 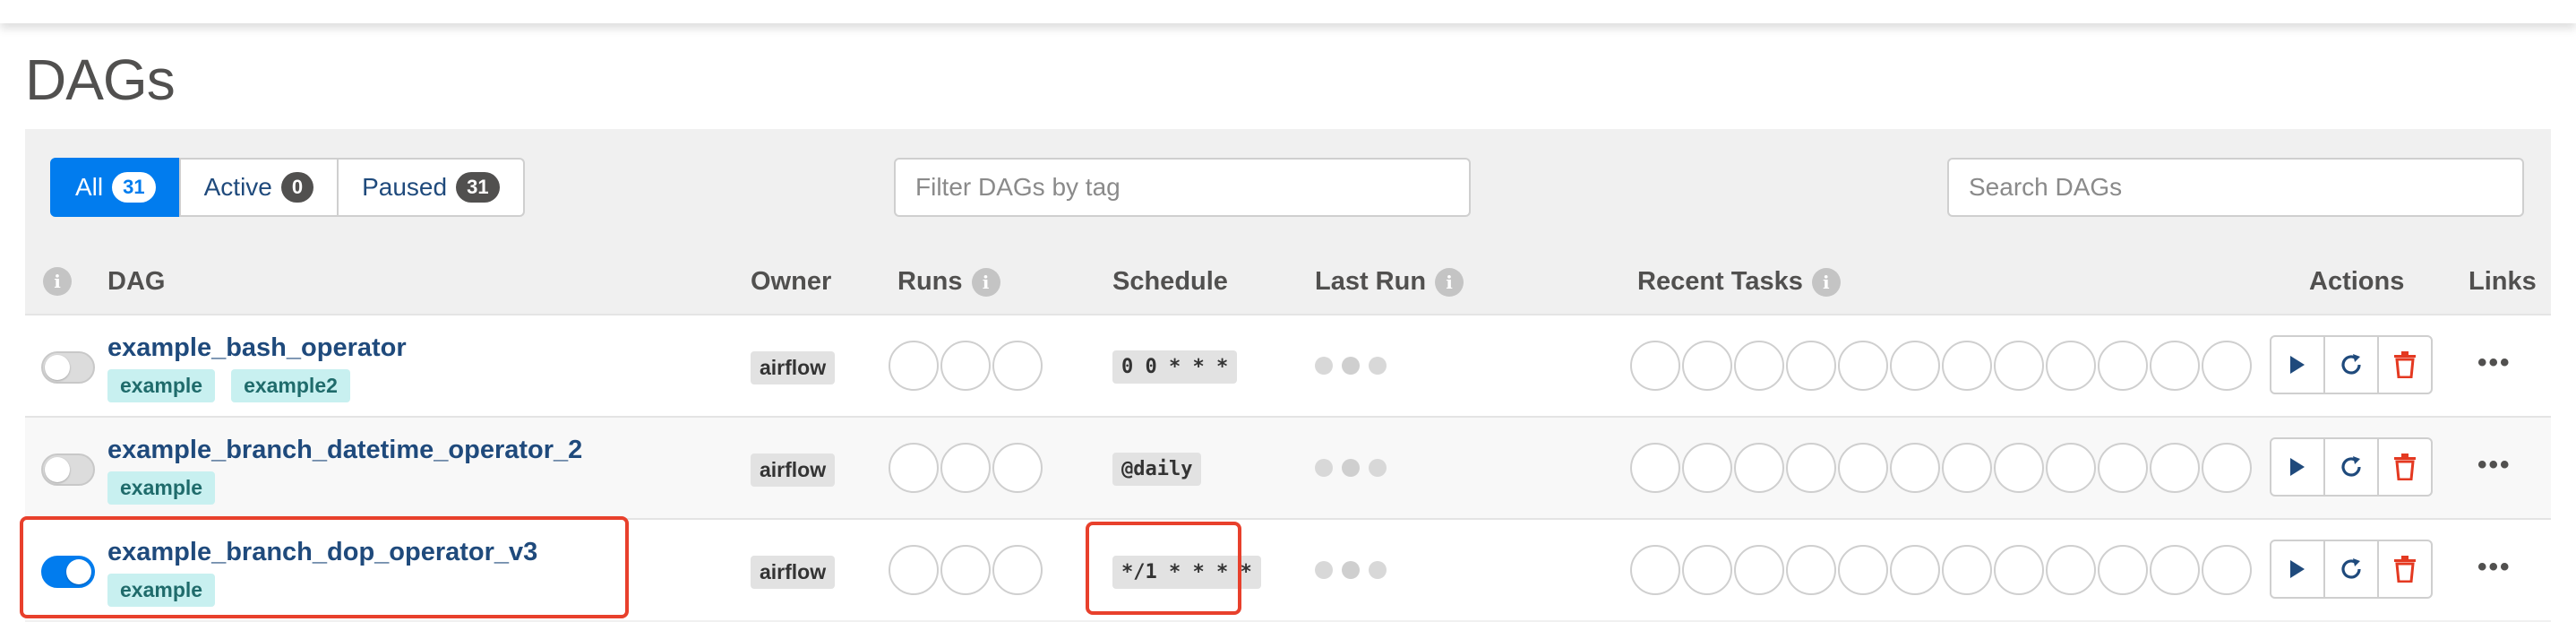 I want to click on schedule-badge: 0 0 * * *, so click(x=1175, y=367).